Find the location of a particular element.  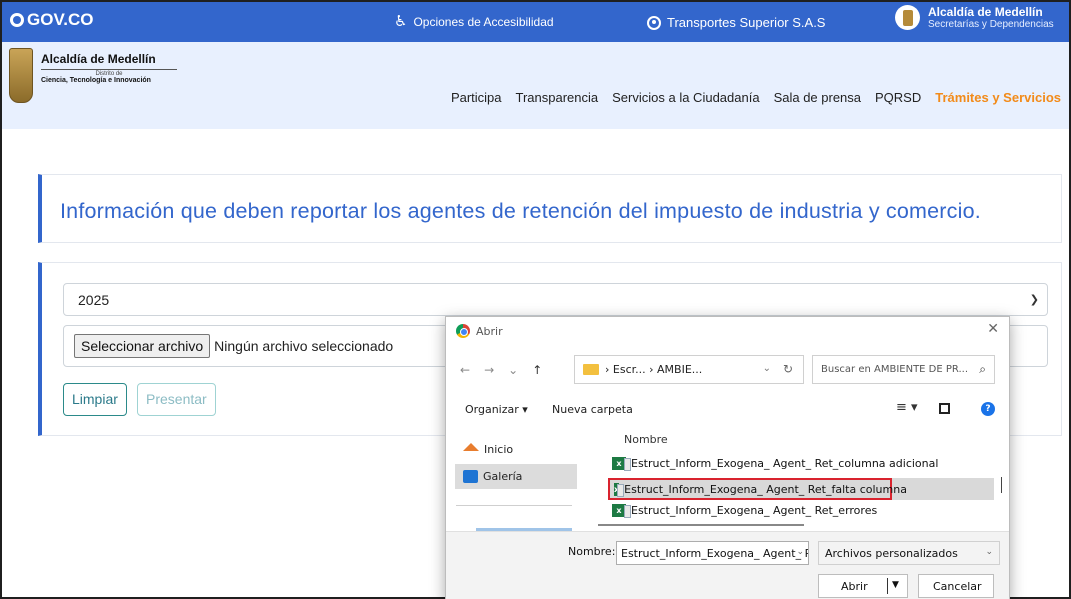

dialog-titlebar: Abrir is located at coordinates (479, 331).